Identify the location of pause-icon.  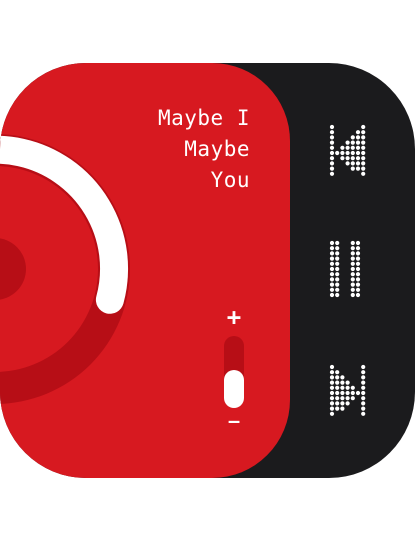
(345, 269).